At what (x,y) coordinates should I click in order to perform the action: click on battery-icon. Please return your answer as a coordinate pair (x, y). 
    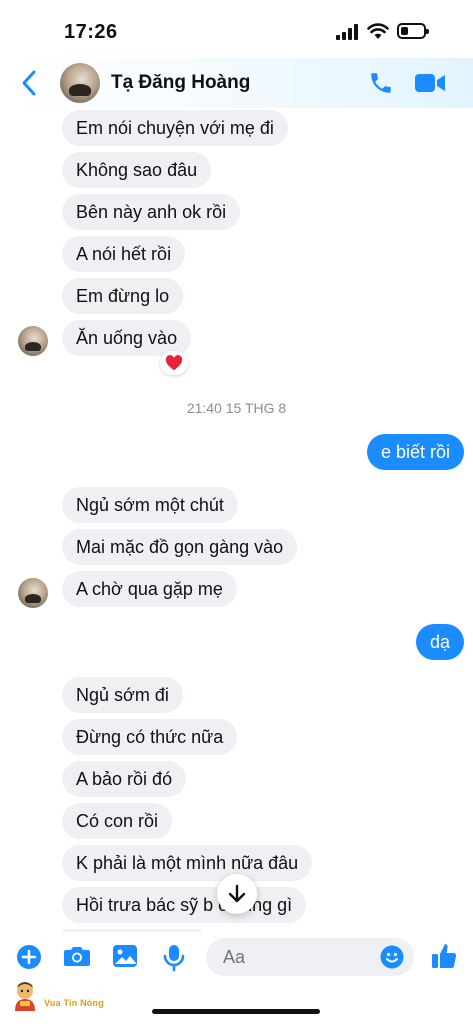
    Looking at the image, I should click on (413, 31).